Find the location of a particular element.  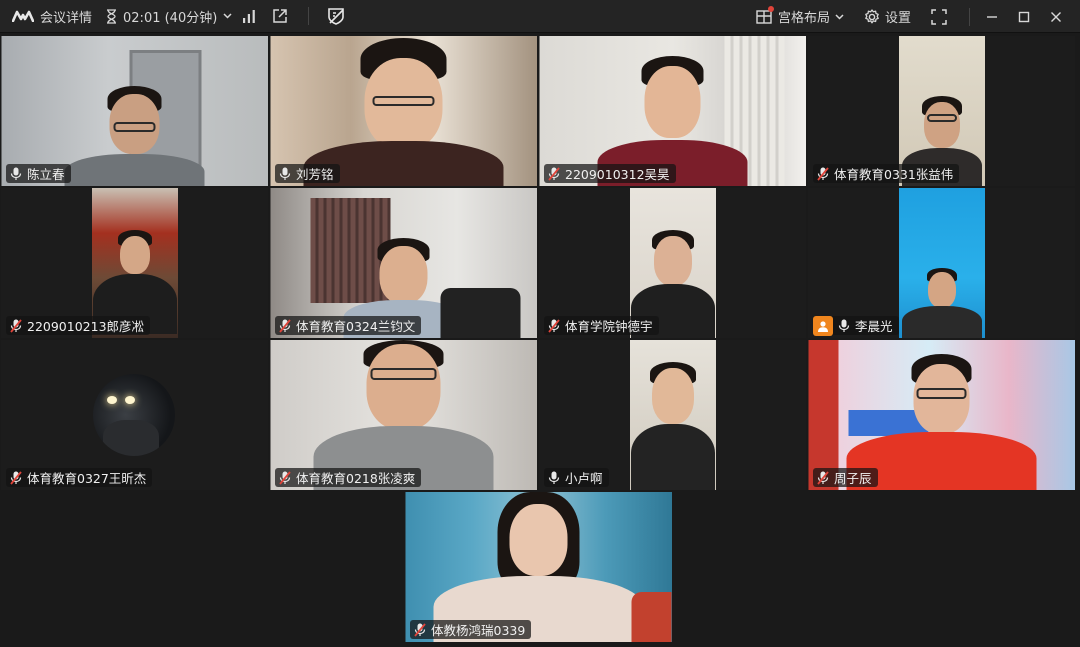

hourglass-icon is located at coordinates (111, 16).